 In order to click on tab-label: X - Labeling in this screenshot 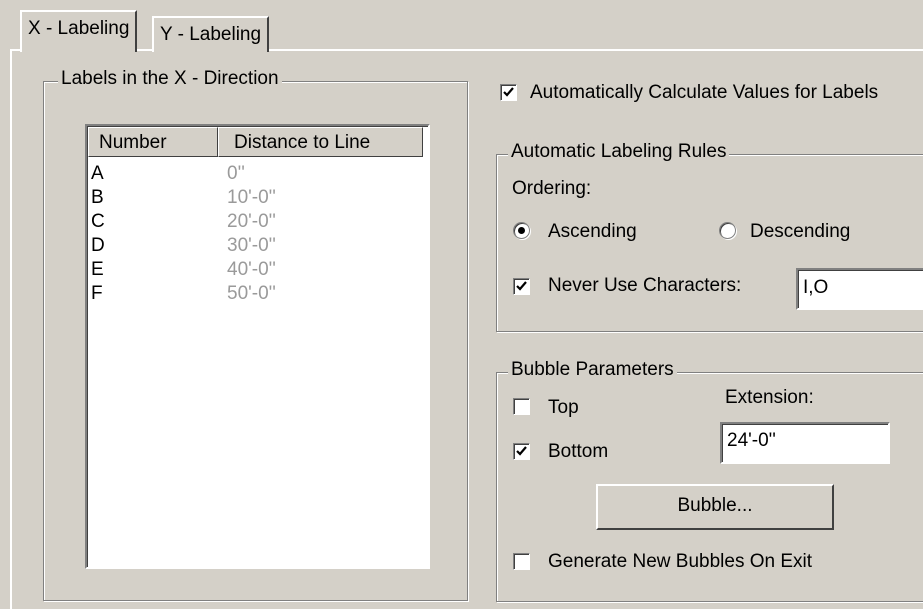, I will do `click(79, 28)`.